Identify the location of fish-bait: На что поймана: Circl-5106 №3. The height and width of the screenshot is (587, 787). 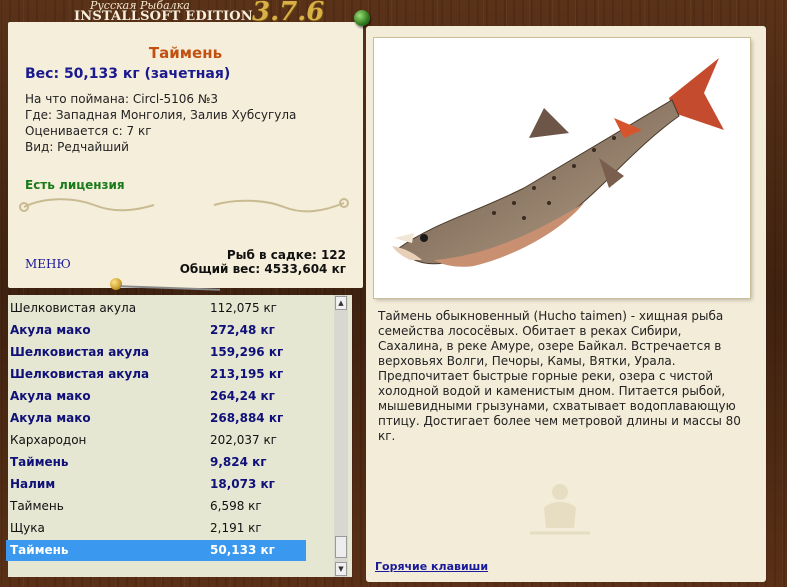
(121, 99).